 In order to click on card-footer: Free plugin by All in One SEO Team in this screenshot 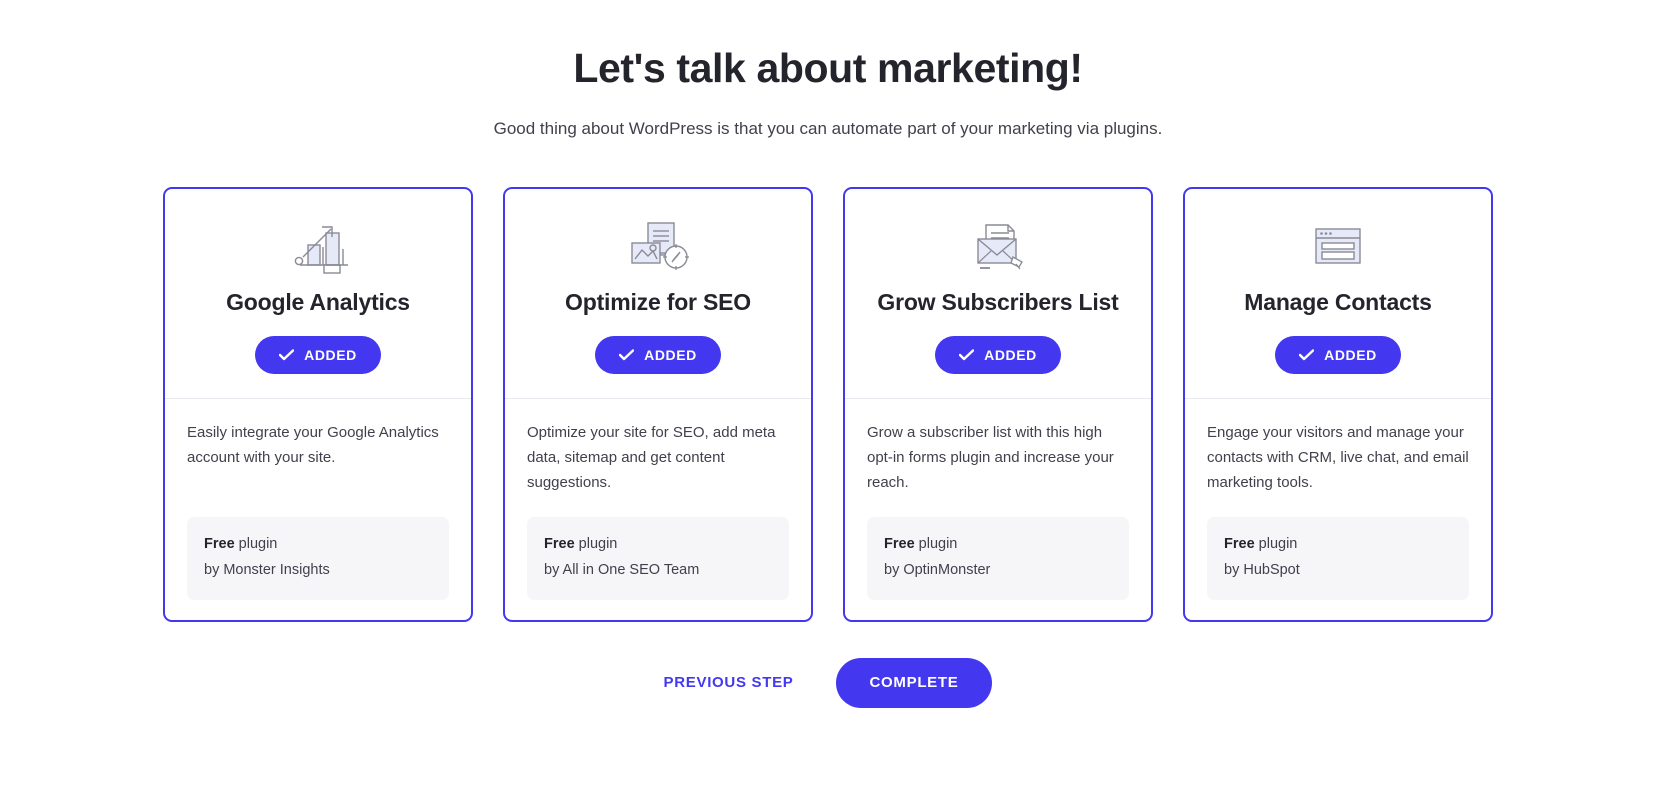, I will do `click(658, 558)`.